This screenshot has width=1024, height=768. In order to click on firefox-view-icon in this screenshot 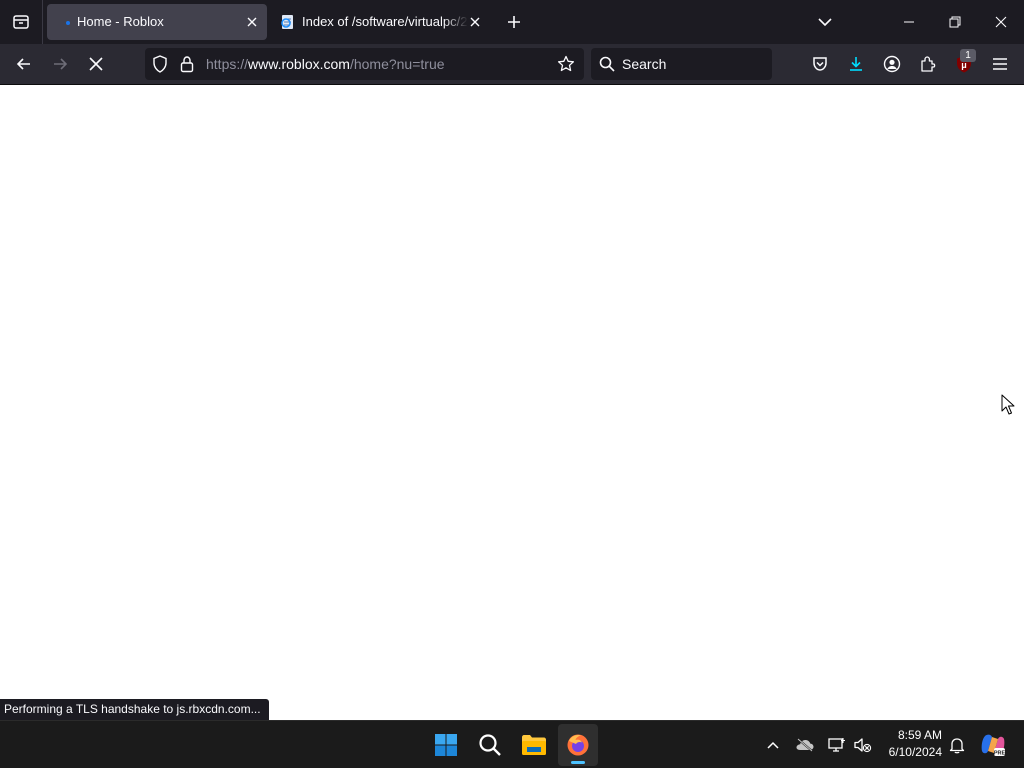, I will do `click(21, 22)`.